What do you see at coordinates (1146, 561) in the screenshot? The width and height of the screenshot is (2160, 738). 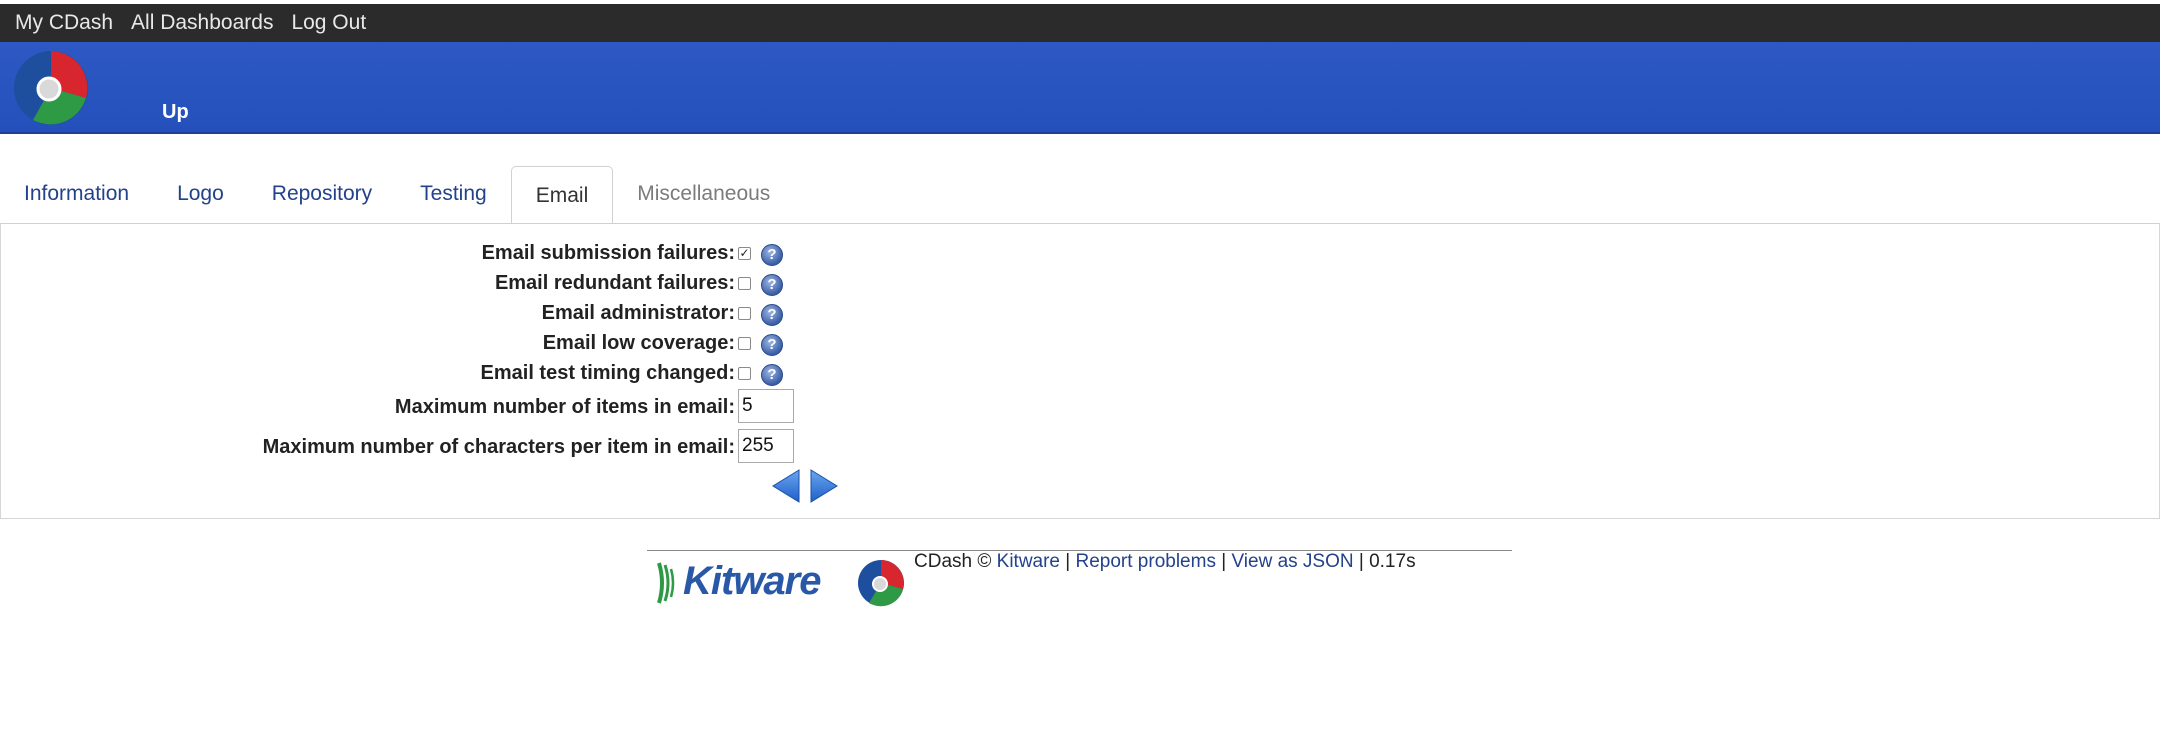 I see `report-problems-link: Report problems` at bounding box center [1146, 561].